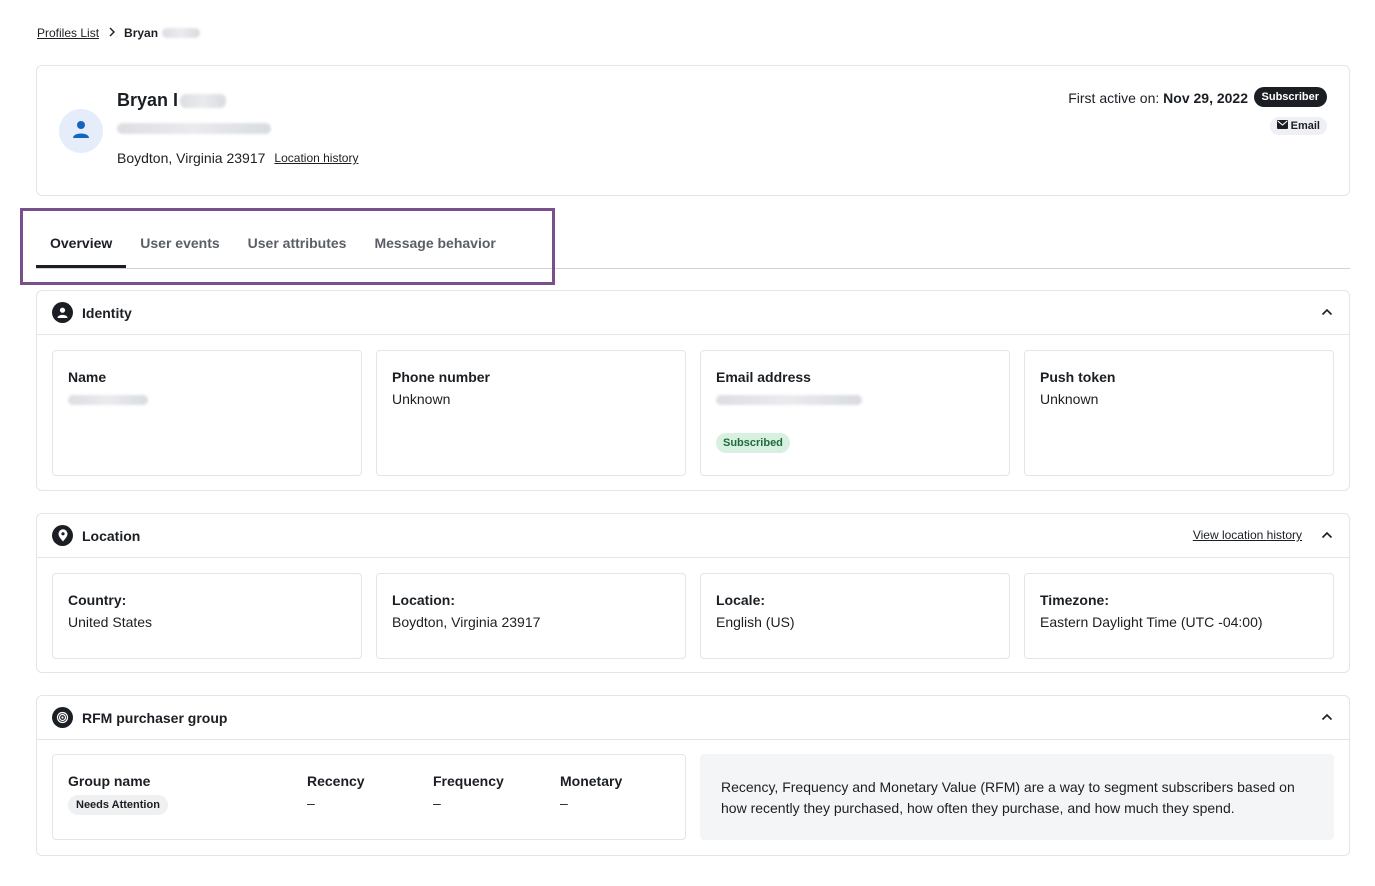 This screenshot has height=886, width=1375. Describe the element at coordinates (855, 616) in the screenshot. I see `locale-card: Locale: English (US)` at that location.